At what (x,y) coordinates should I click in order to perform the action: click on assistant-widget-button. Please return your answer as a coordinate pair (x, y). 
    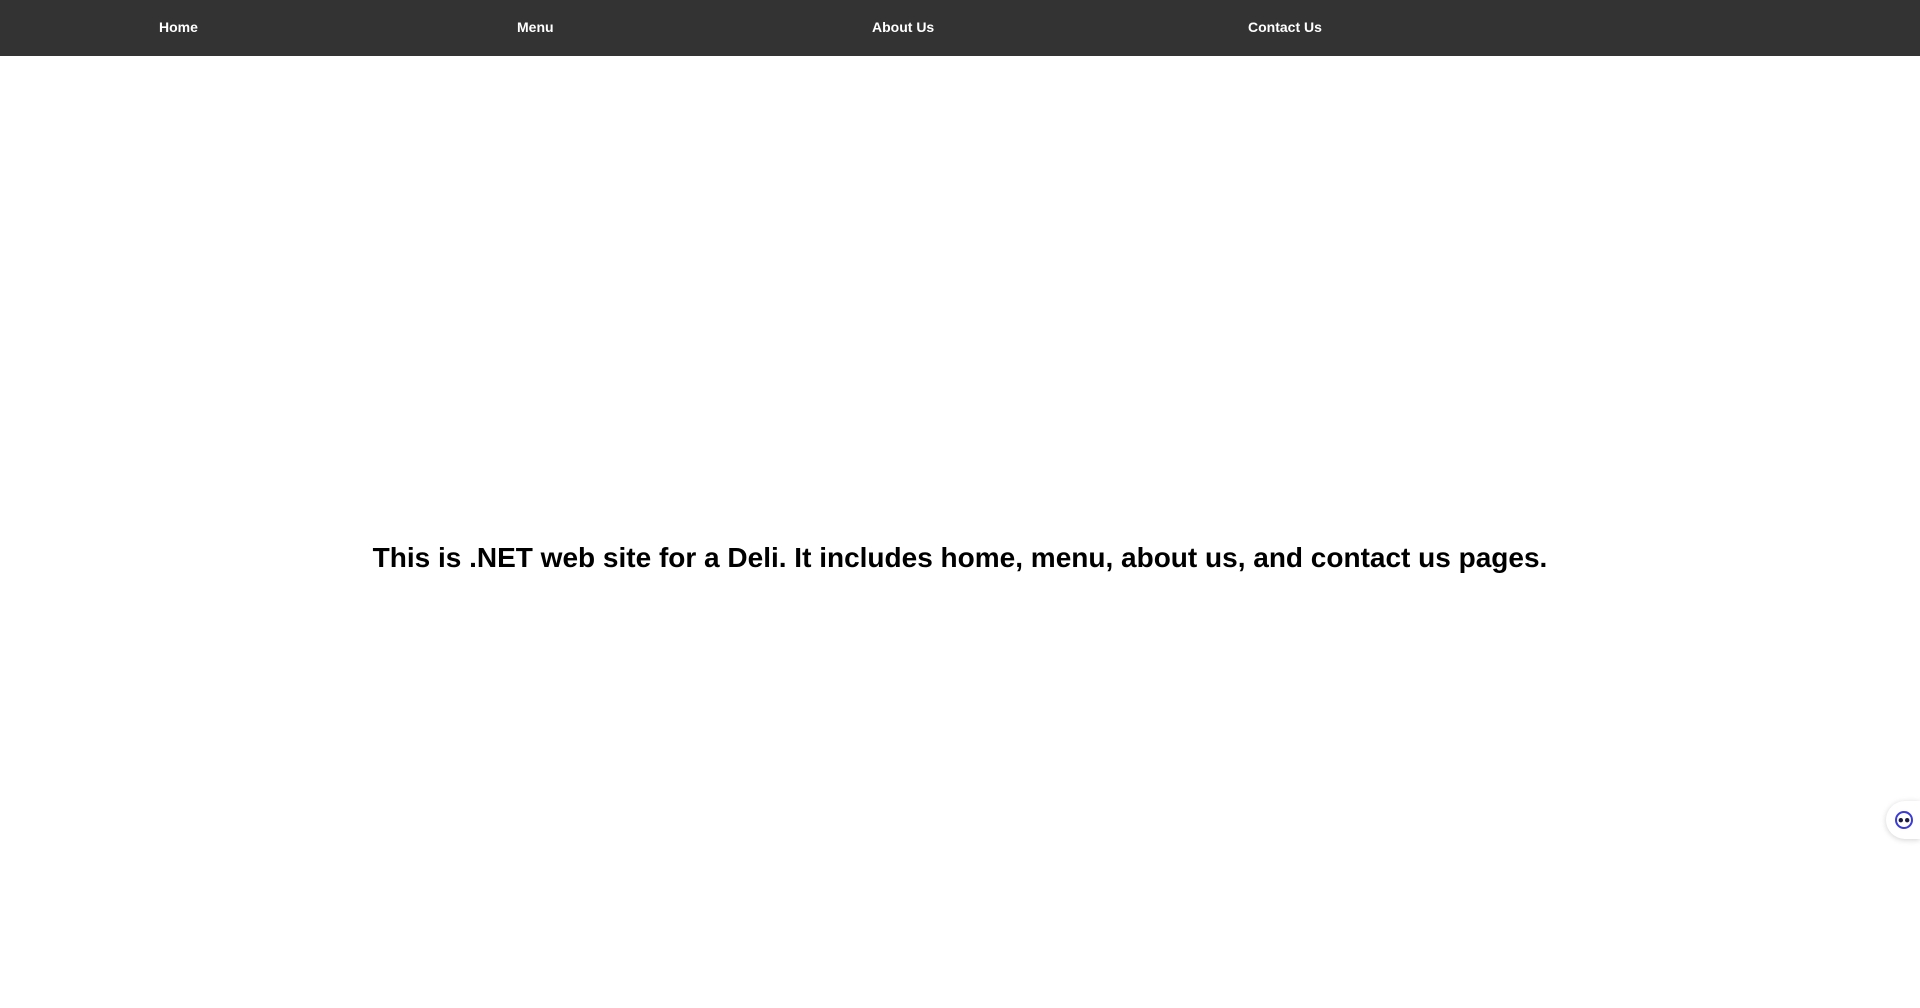
    Looking at the image, I should click on (1903, 820).